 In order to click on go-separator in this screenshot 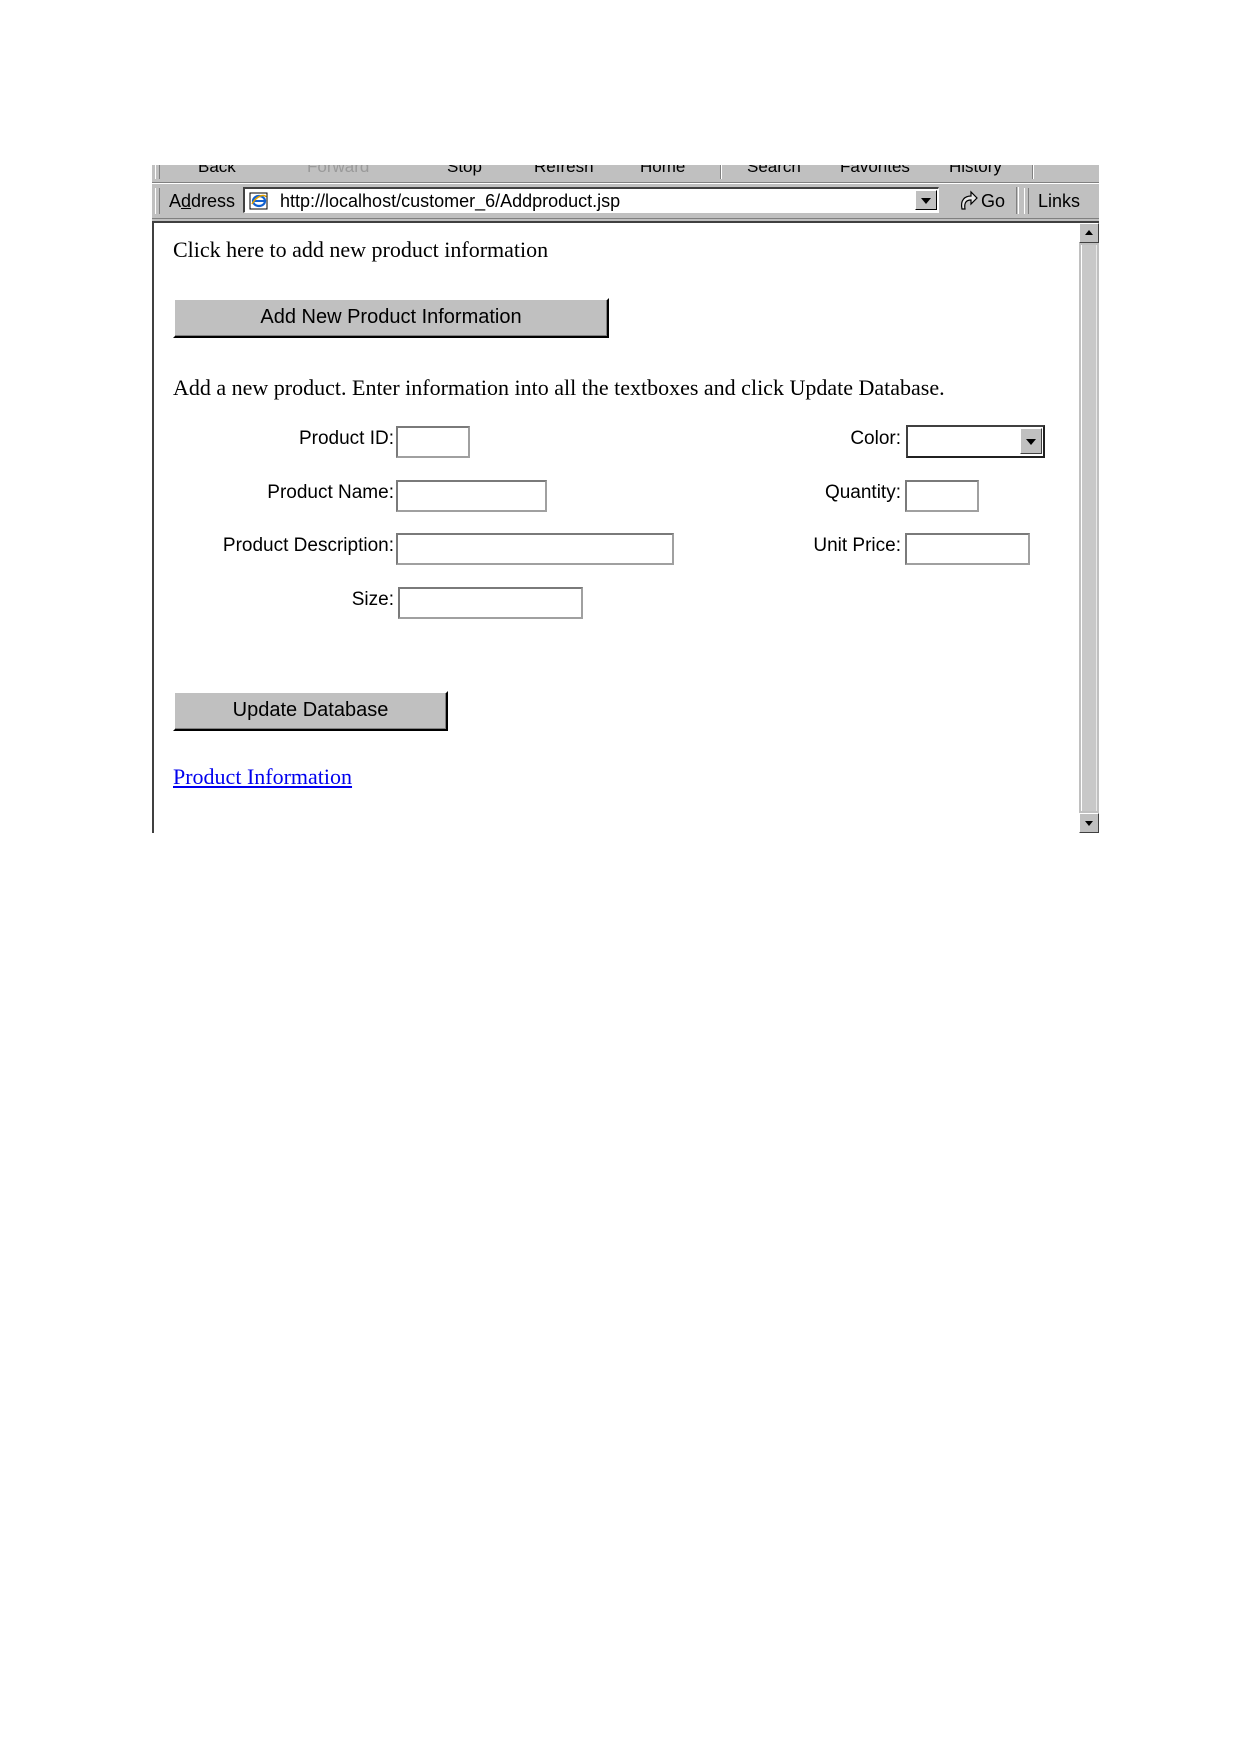, I will do `click(1017, 200)`.